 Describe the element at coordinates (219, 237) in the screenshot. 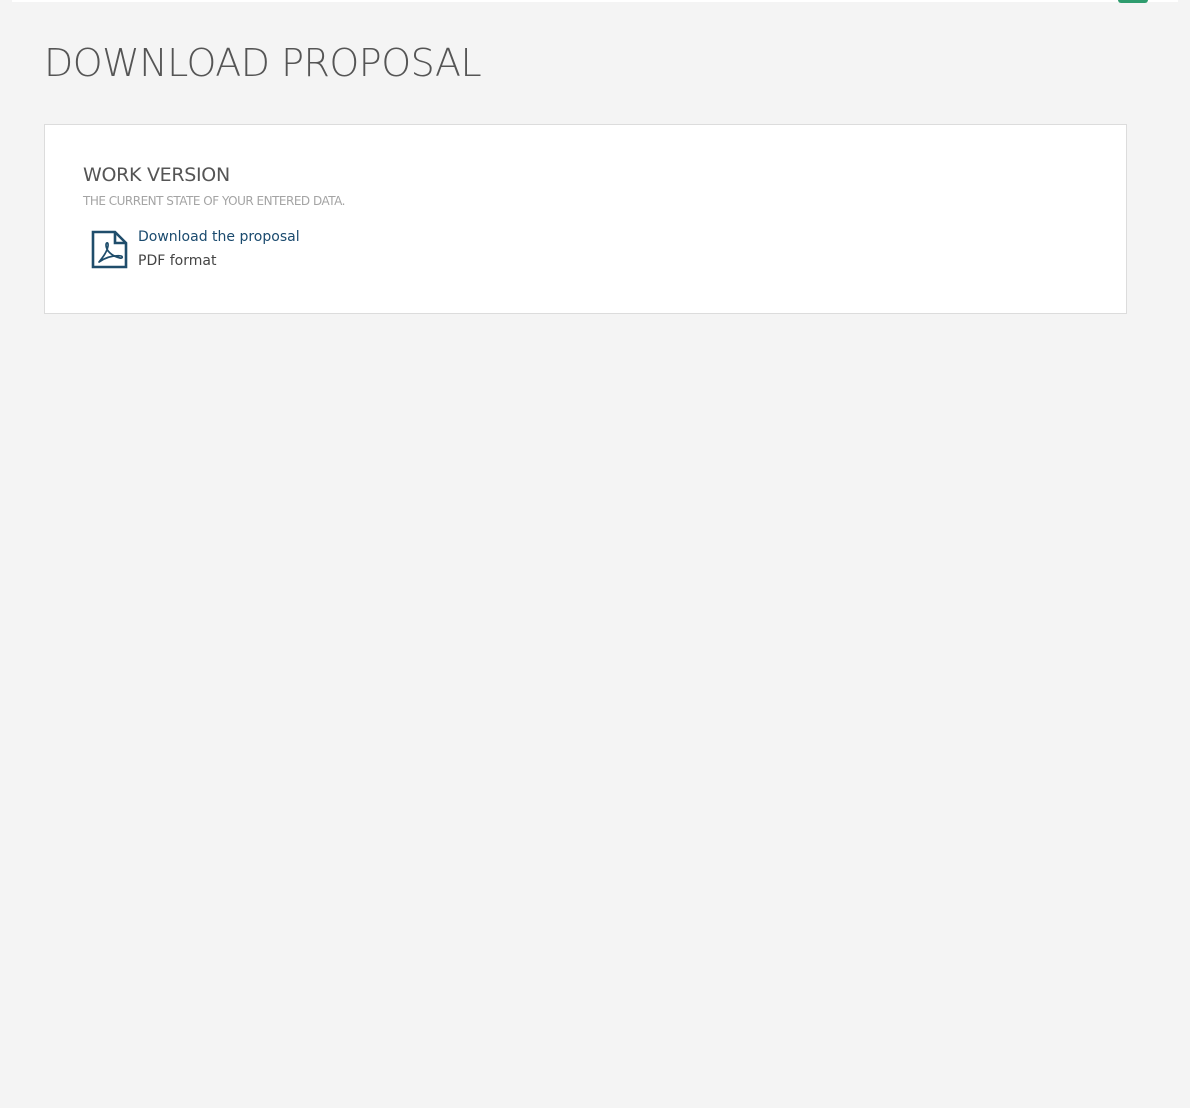

I see `download-link-label: Download the proposal` at that location.